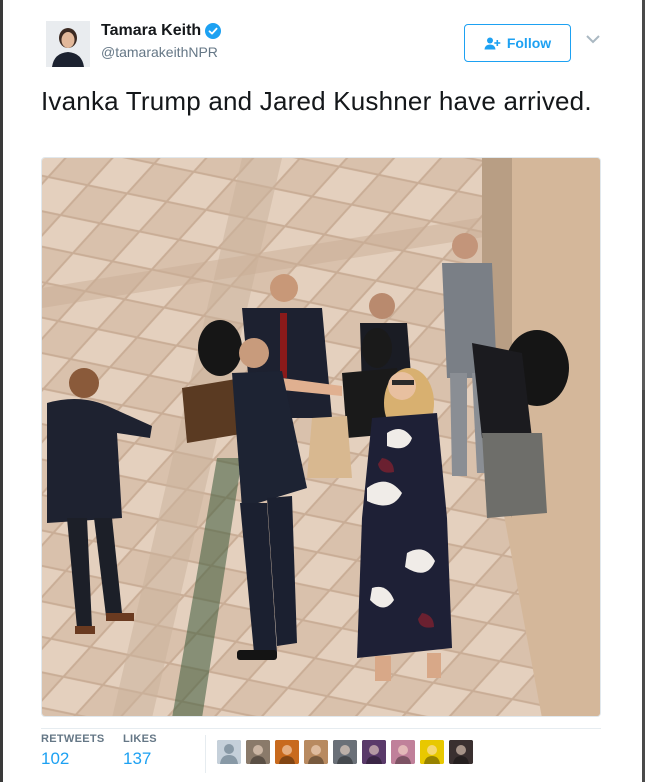  What do you see at coordinates (213, 31) in the screenshot?
I see `verified-badge-icon` at bounding box center [213, 31].